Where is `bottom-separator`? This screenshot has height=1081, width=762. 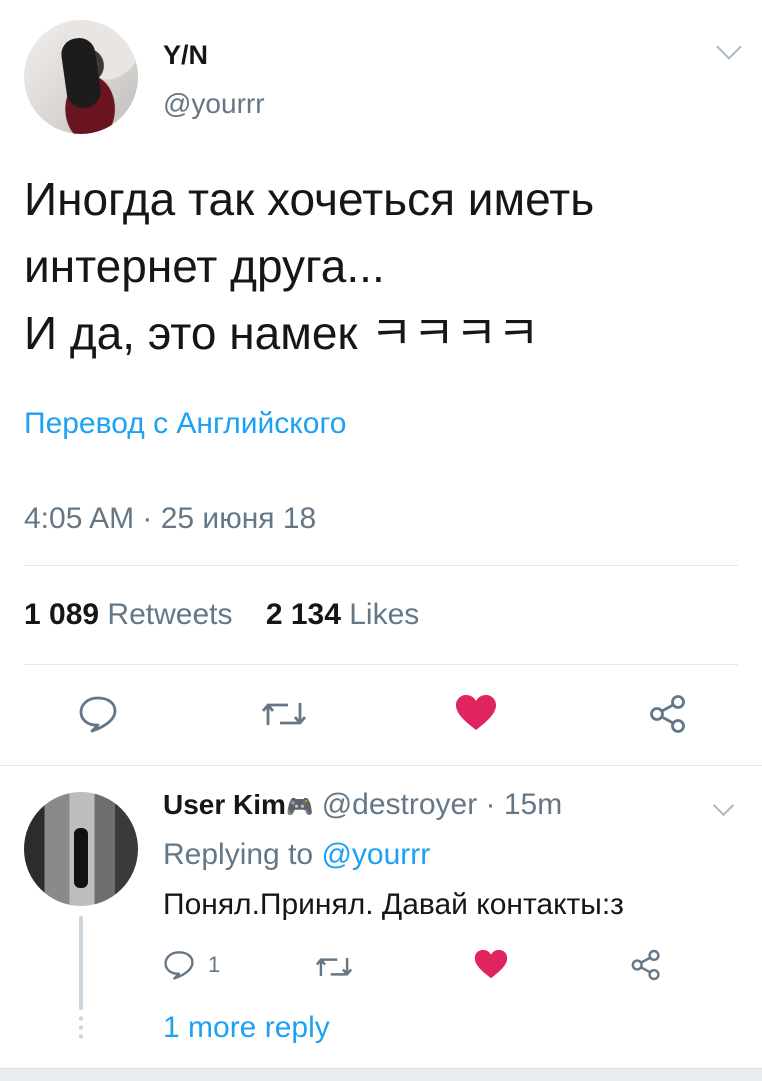
bottom-separator is located at coordinates (381, 1074).